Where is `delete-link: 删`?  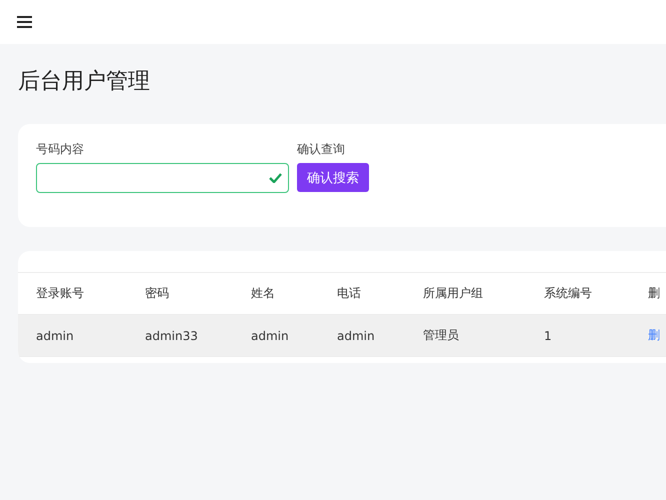
delete-link: 删 is located at coordinates (657, 335).